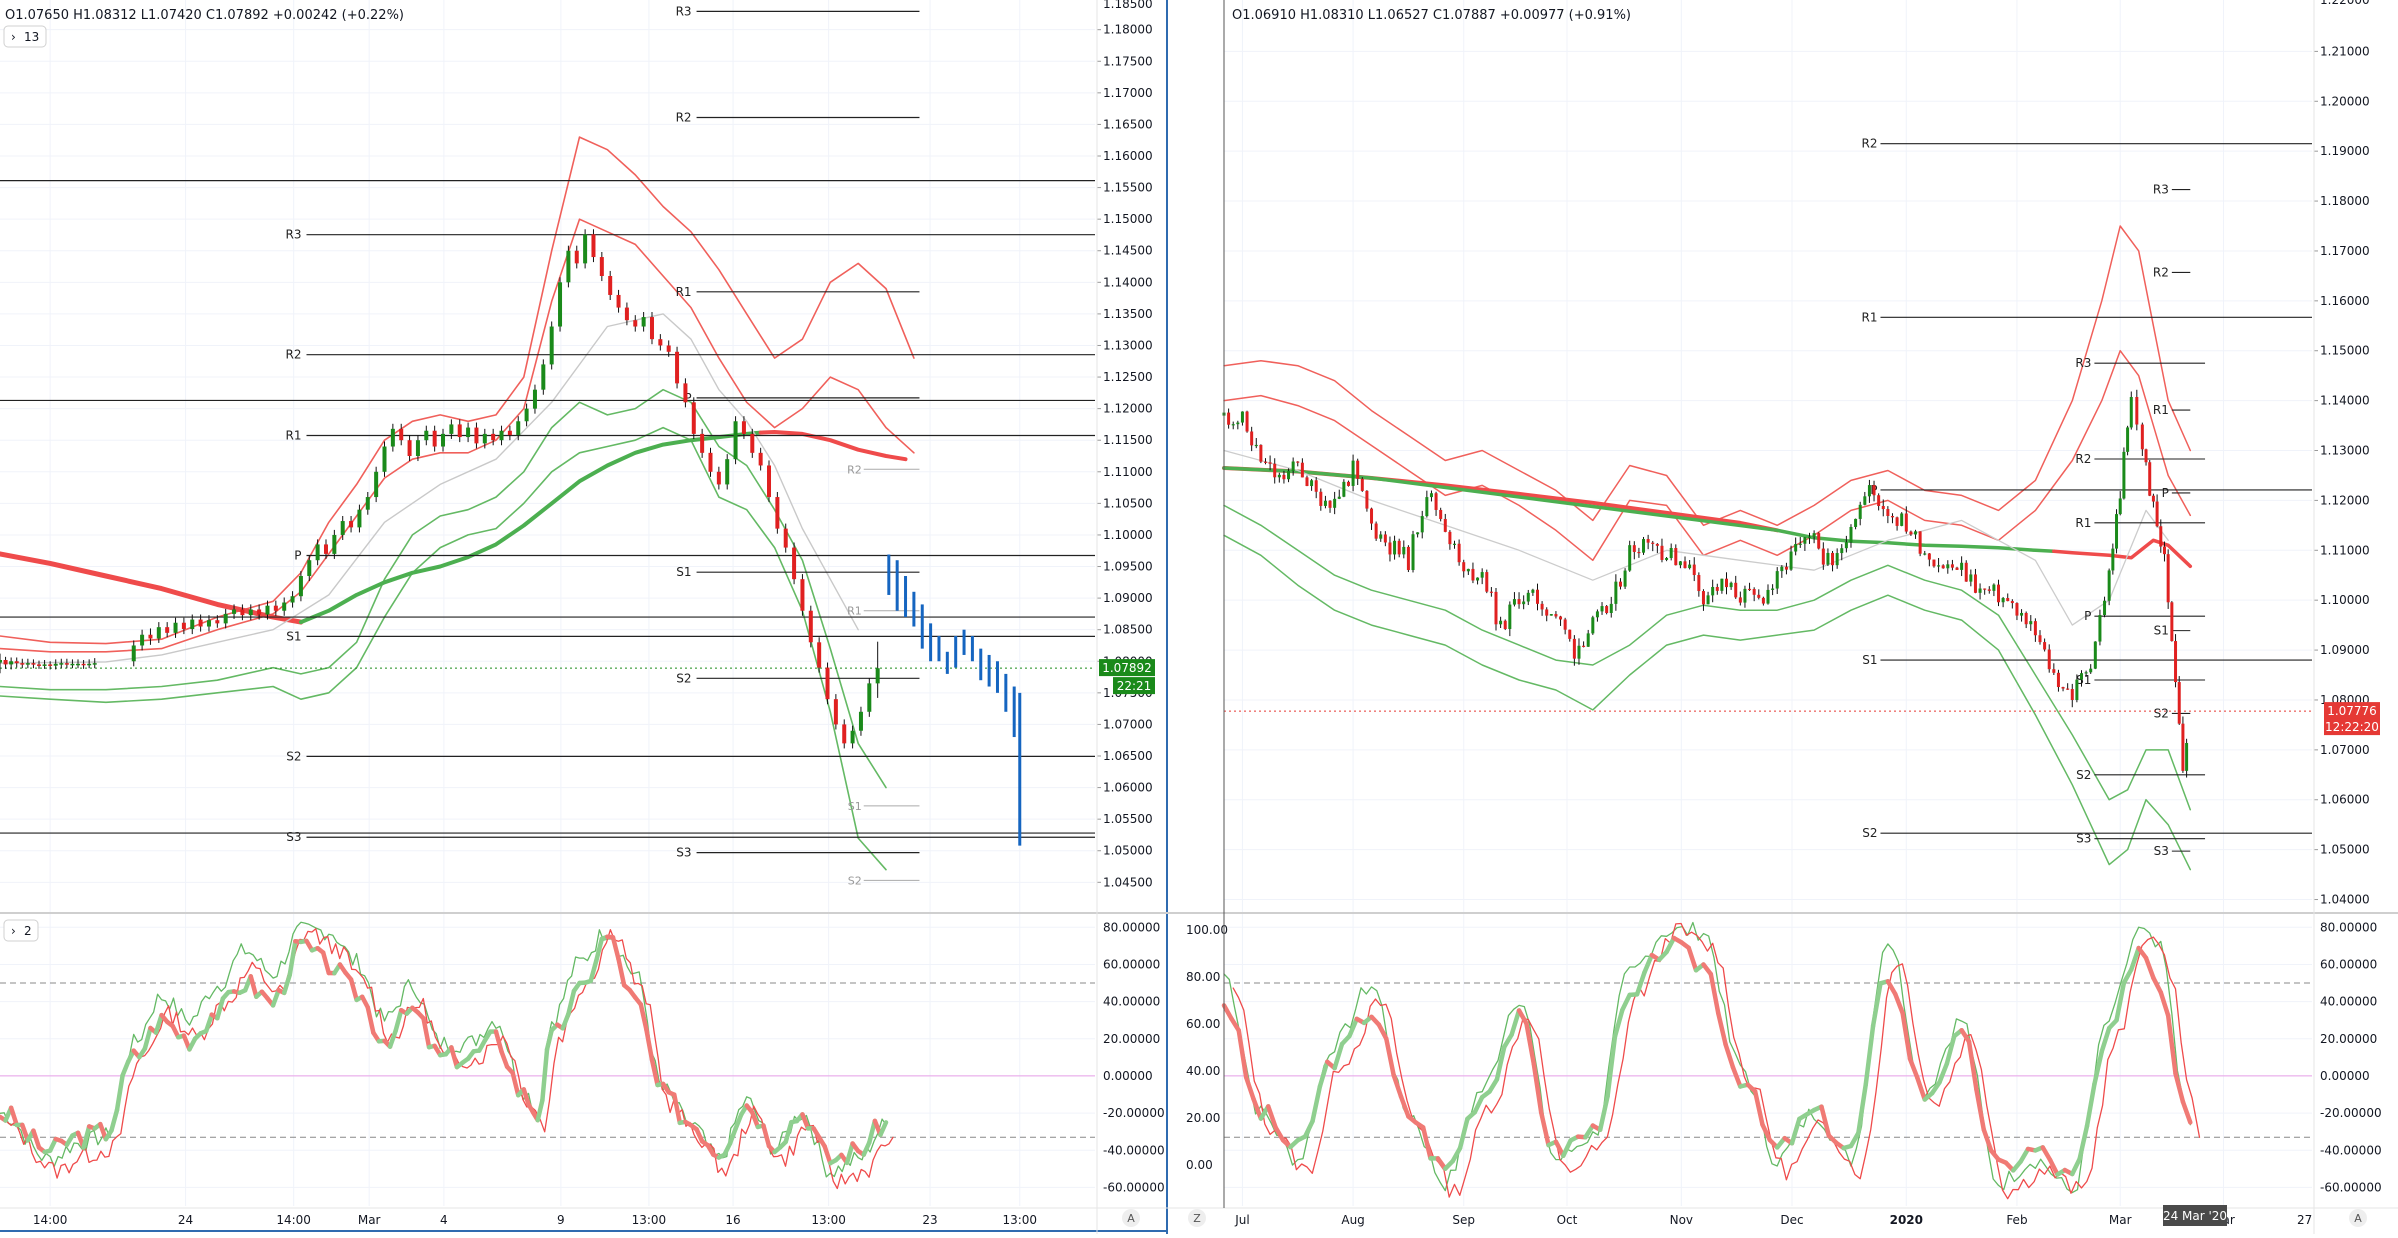  Describe the element at coordinates (1199, 1165) in the screenshot. I see `osc-left-tick-label: 0.00` at that location.